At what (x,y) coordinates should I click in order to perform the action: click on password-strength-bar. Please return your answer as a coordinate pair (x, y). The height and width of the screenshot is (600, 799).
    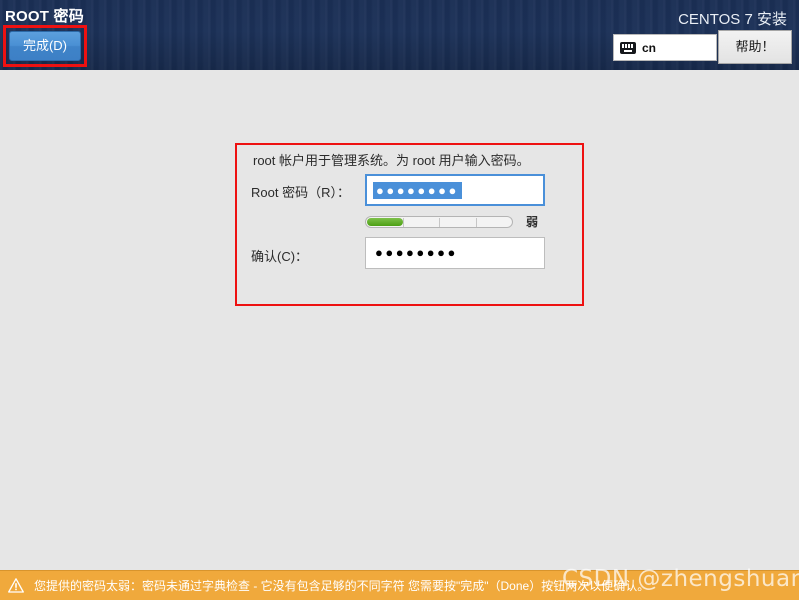
    Looking at the image, I should click on (439, 222).